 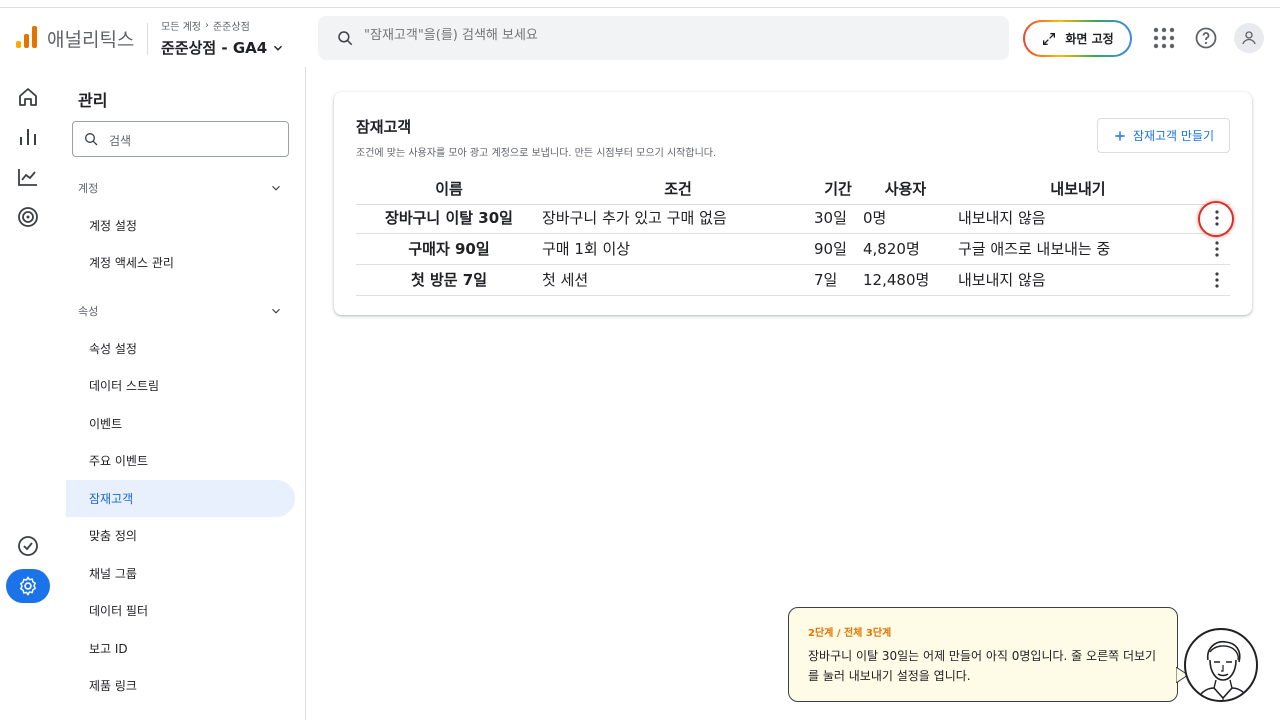 I want to click on header-divider, so click(x=147, y=39).